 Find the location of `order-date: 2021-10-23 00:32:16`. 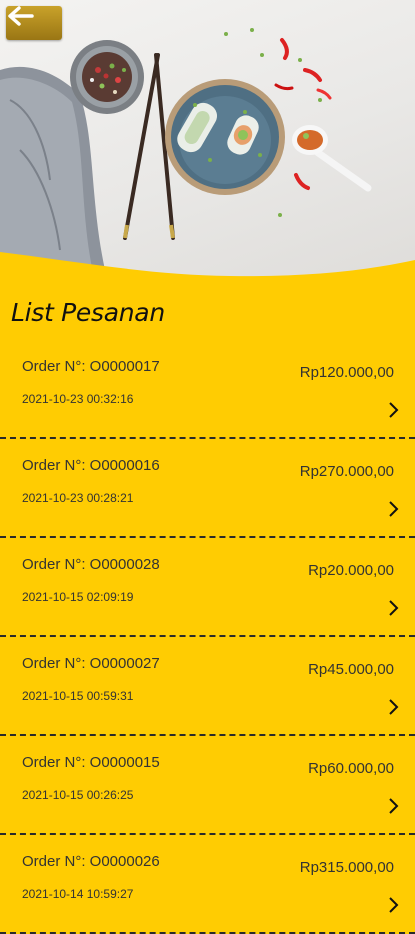

order-date: 2021-10-23 00:32:16 is located at coordinates (78, 399).